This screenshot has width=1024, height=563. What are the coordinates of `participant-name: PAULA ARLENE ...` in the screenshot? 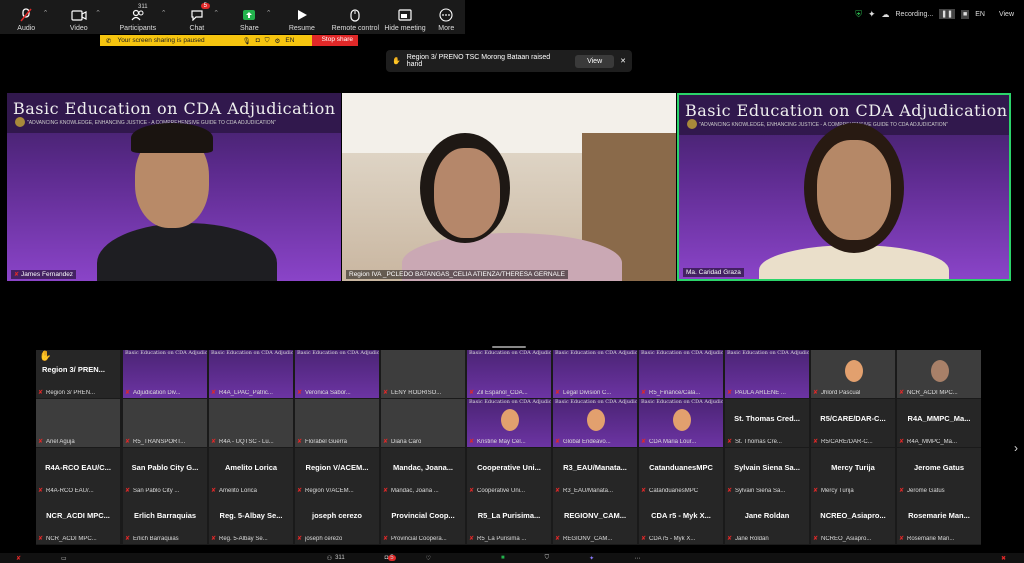 It's located at (760, 393).